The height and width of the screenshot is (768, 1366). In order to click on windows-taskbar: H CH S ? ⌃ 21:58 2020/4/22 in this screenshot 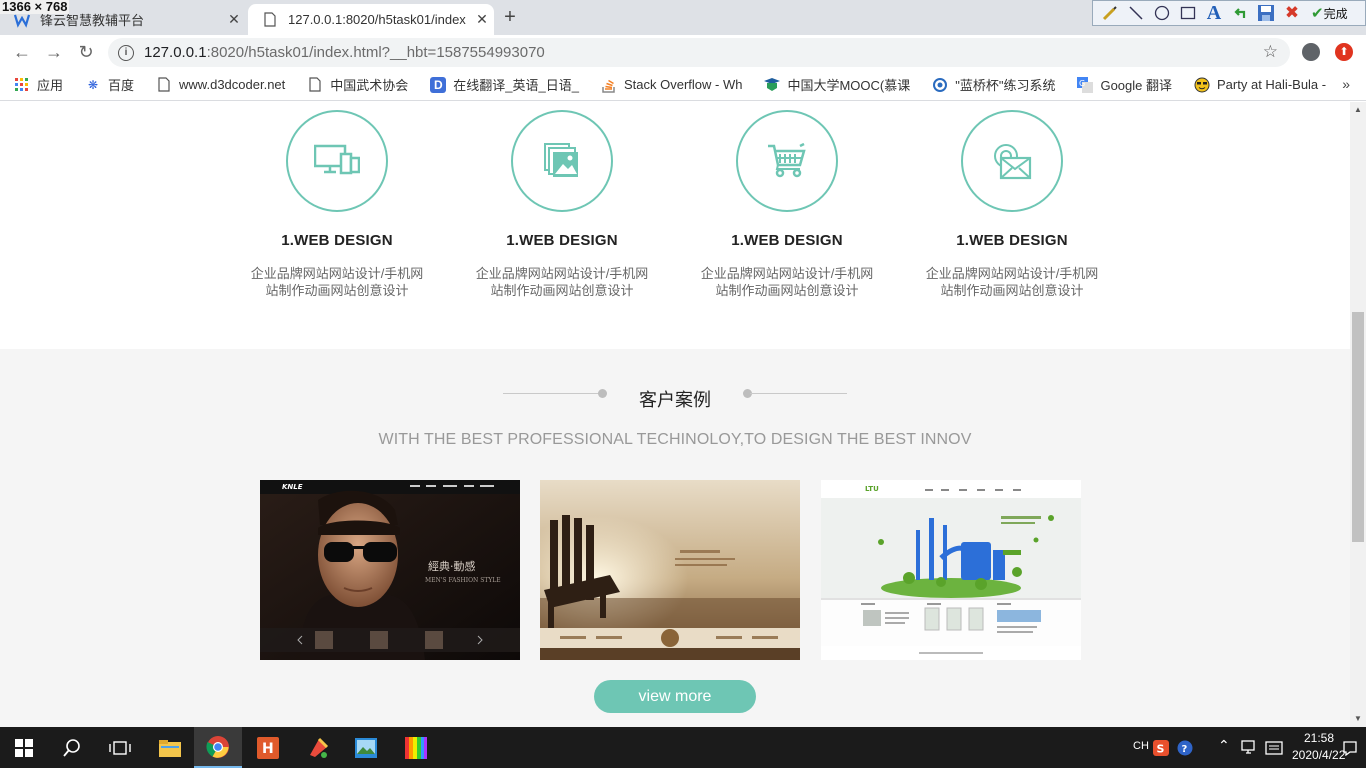, I will do `click(683, 747)`.